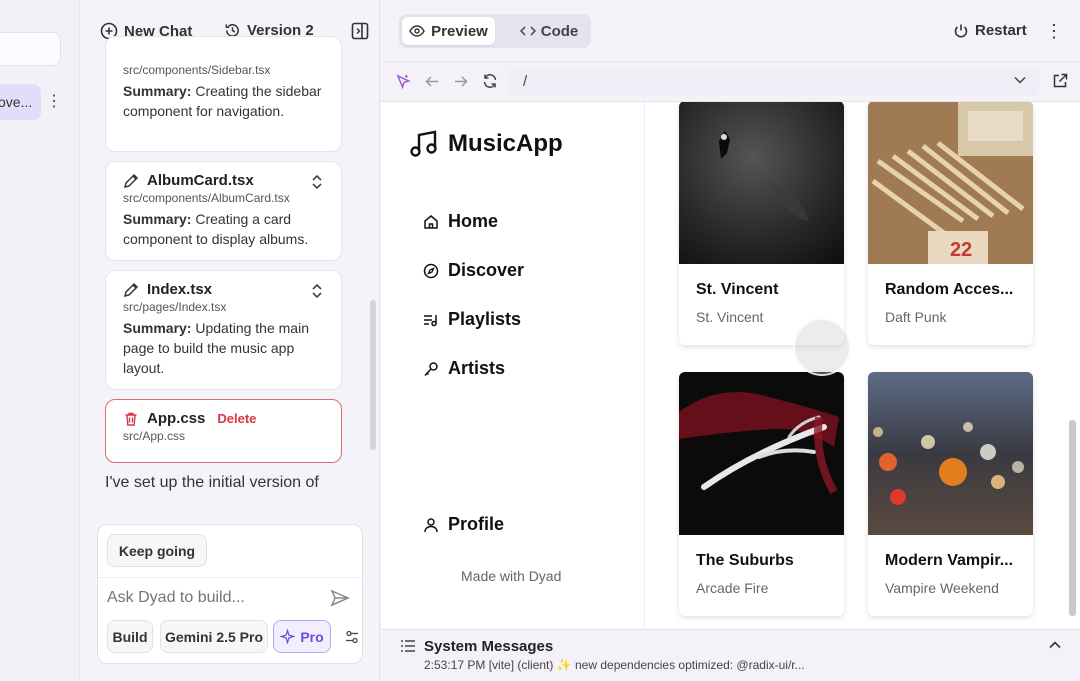 The width and height of the screenshot is (1080, 681). I want to click on playlist-icon, so click(431, 320).